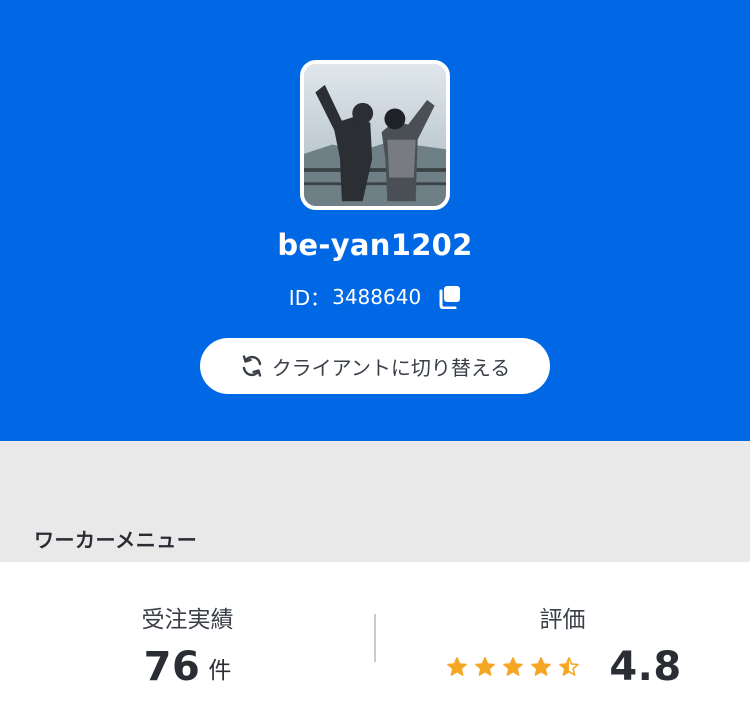 This screenshot has height=712, width=750. I want to click on orders-label: 受注実績, so click(187, 620).